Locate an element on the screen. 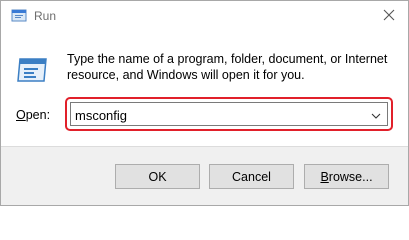 The width and height of the screenshot is (409, 240). chevron-down-icon is located at coordinates (376, 115).